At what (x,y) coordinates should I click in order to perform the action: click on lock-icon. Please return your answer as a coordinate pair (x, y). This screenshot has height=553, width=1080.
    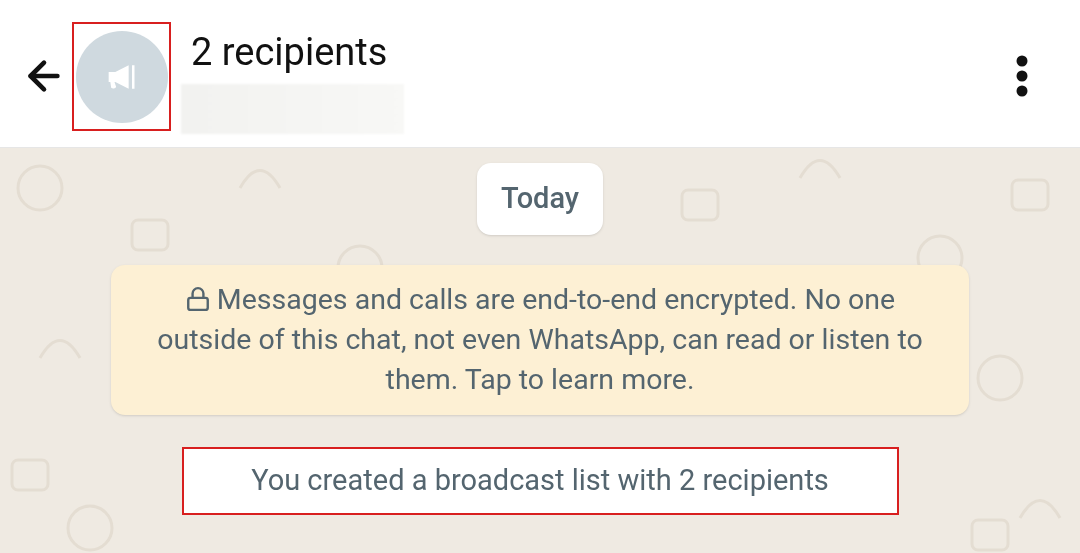
    Looking at the image, I should click on (197, 299).